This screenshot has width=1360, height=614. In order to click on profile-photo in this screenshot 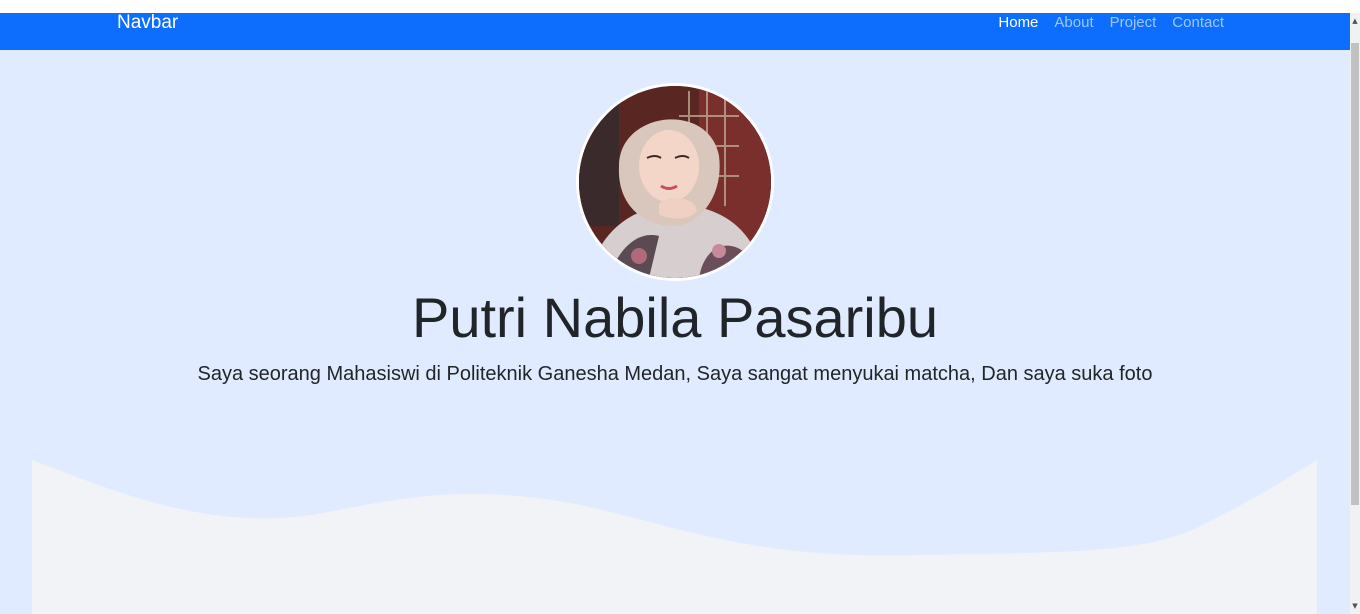, I will do `click(675, 182)`.